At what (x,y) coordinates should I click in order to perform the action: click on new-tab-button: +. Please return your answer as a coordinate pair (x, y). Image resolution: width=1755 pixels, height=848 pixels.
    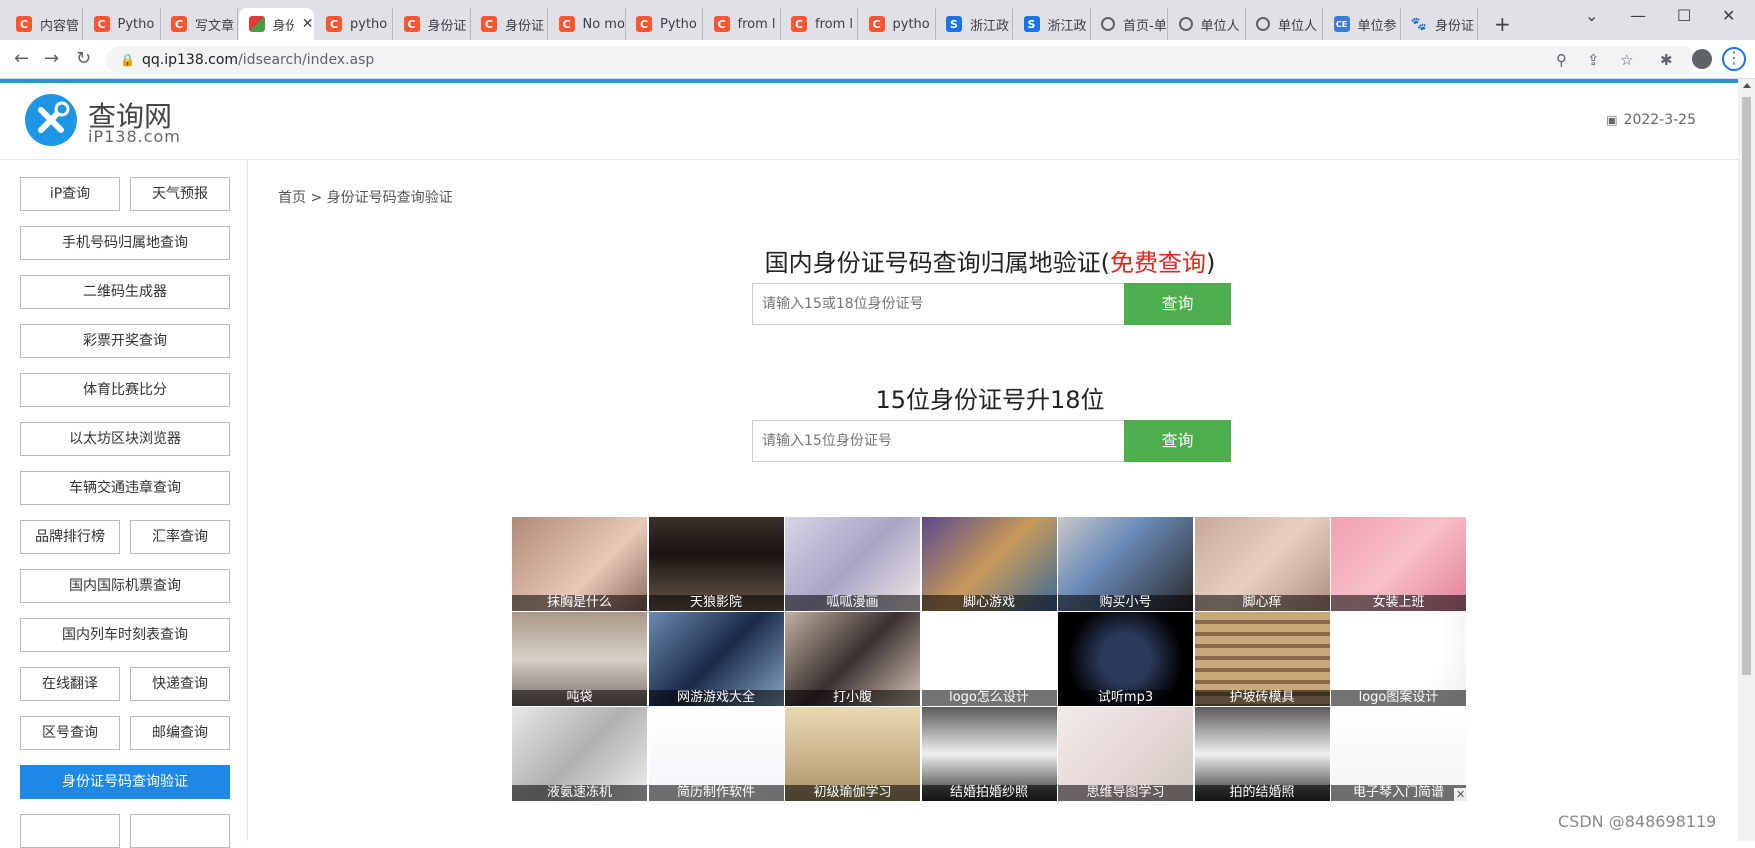
    Looking at the image, I should click on (1501, 24).